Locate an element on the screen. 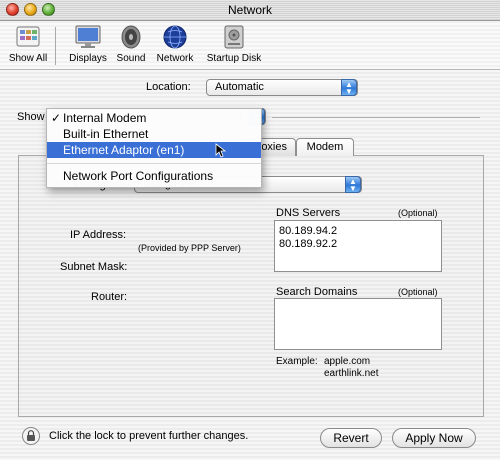 This screenshot has width=500, height=460. display-icon is located at coordinates (88, 37).